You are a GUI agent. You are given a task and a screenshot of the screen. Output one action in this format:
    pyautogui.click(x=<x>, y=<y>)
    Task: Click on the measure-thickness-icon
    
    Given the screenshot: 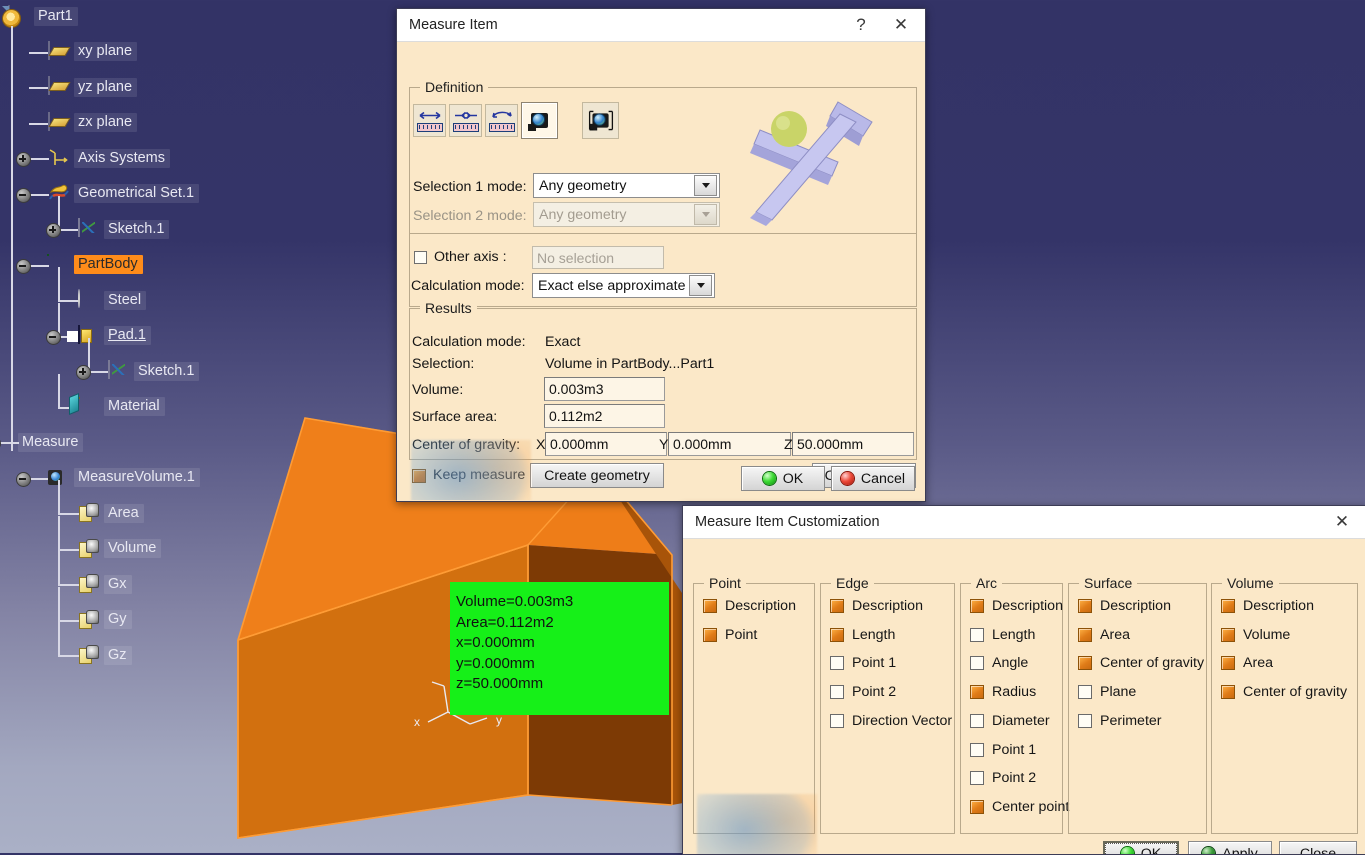 What is the action you would take?
    pyautogui.click(x=501, y=120)
    